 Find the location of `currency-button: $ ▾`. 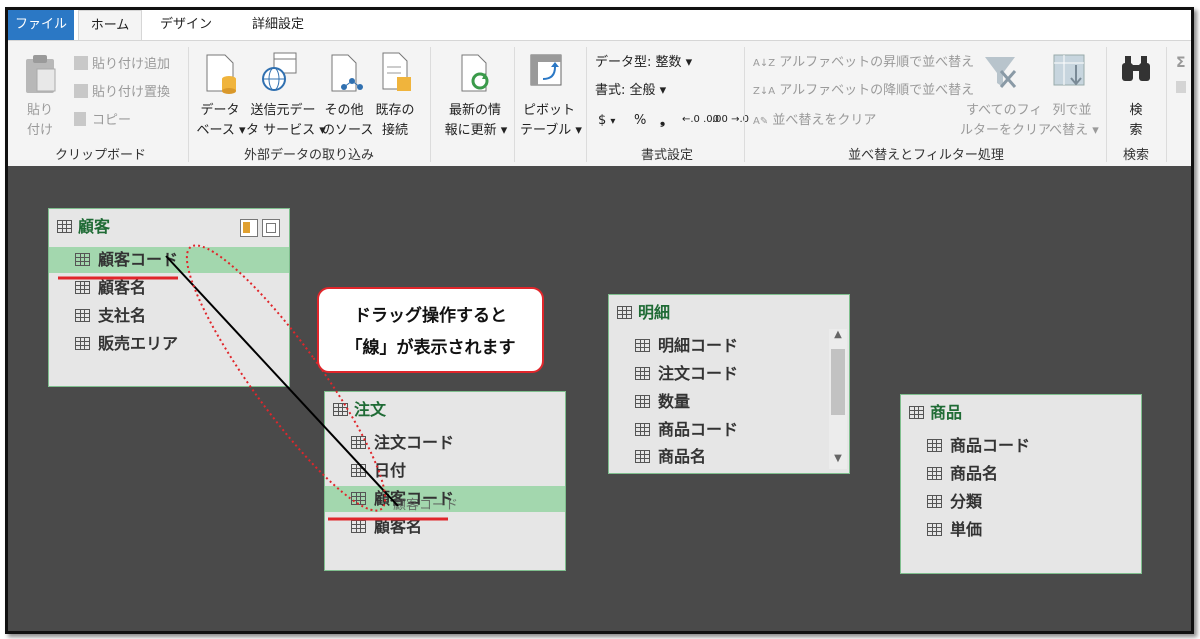

currency-button: $ ▾ is located at coordinates (606, 121).